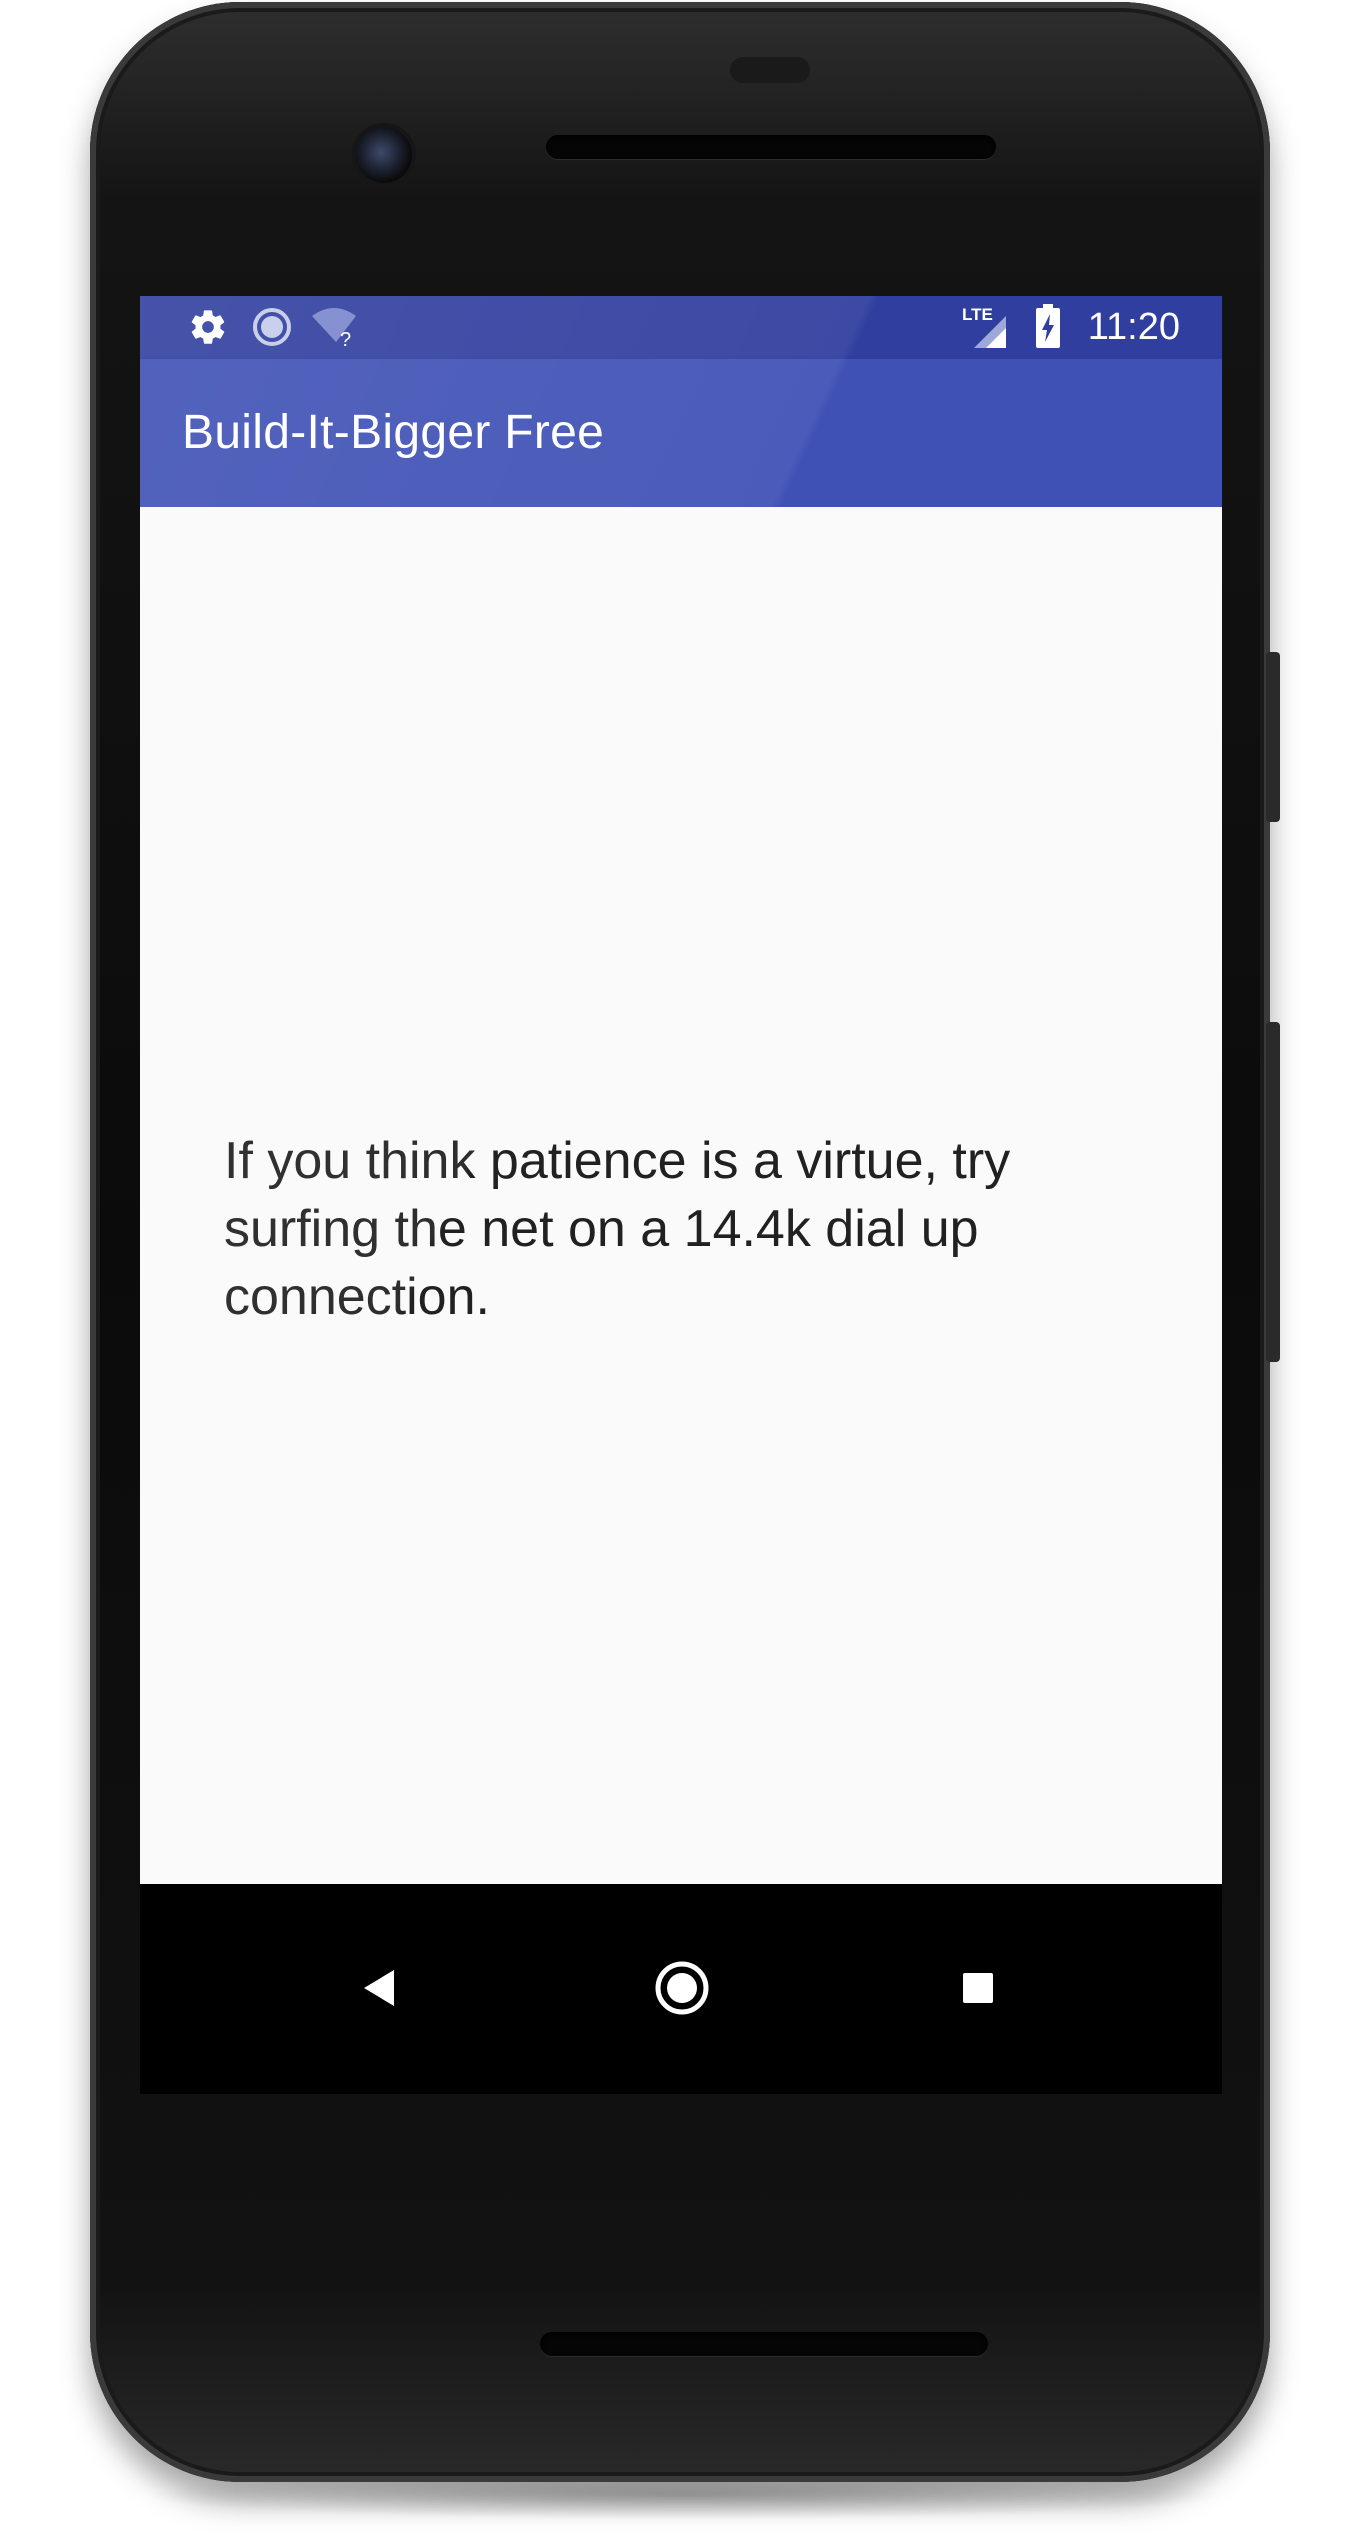 This screenshot has width=1370, height=2534. What do you see at coordinates (681, 327) in the screenshot?
I see `status-bar: ? LTE 11:20` at bounding box center [681, 327].